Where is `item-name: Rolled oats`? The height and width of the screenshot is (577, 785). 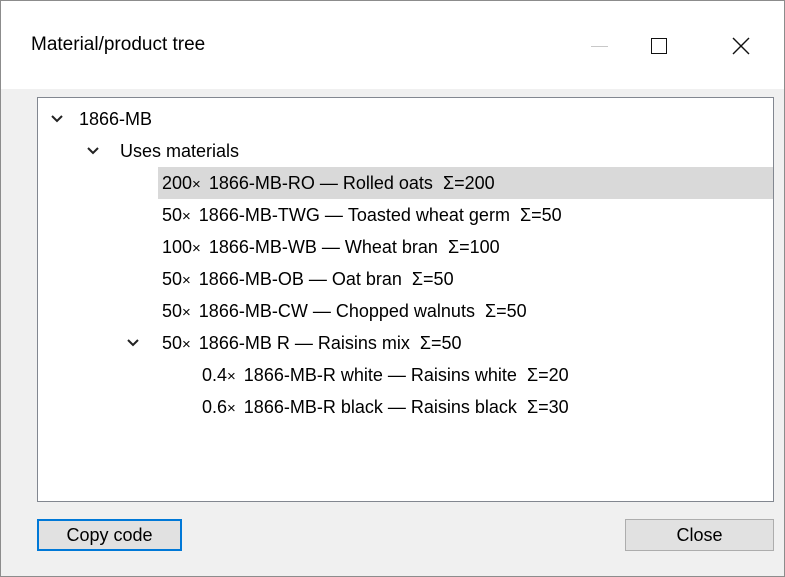 item-name: Rolled oats is located at coordinates (387, 182).